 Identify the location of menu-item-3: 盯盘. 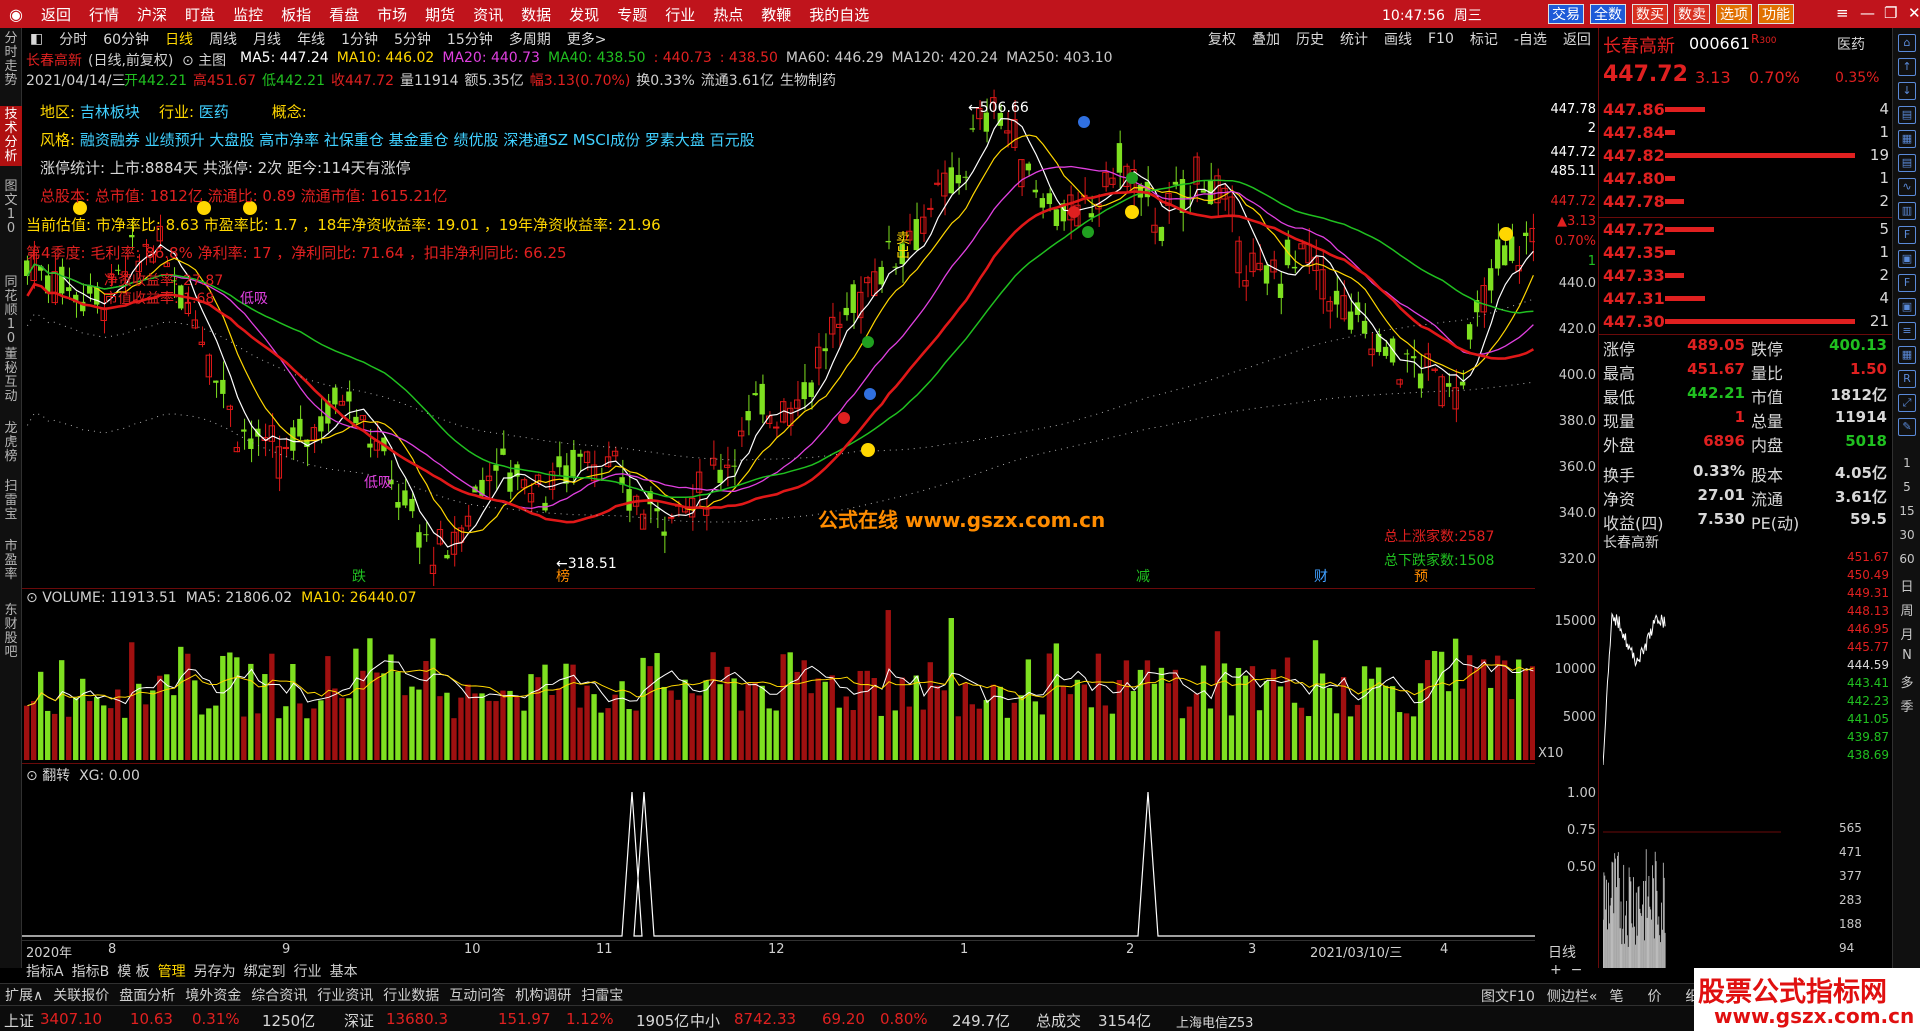
(200, 14).